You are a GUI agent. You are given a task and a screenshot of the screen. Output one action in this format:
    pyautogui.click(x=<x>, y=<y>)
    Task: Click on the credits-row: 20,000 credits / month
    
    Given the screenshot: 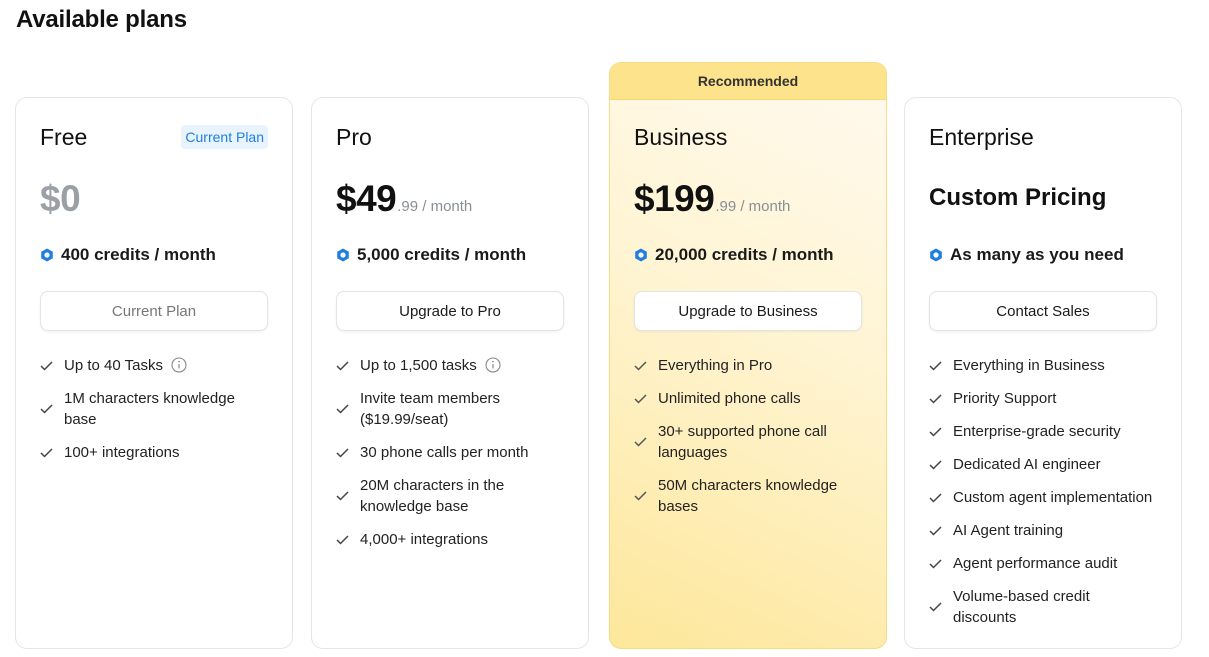 What is the action you would take?
    pyautogui.click(x=734, y=255)
    